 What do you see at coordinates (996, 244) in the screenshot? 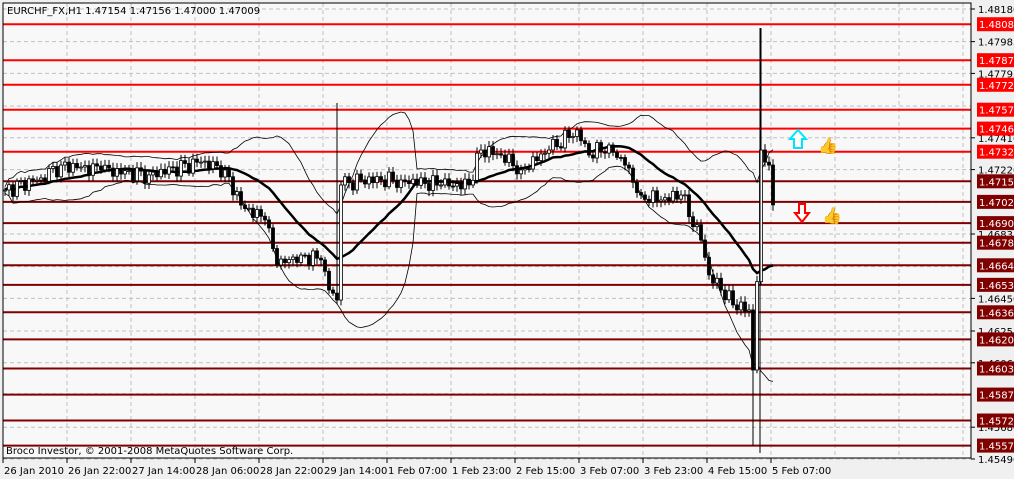
I see `level-label: 1.46783` at bounding box center [996, 244].